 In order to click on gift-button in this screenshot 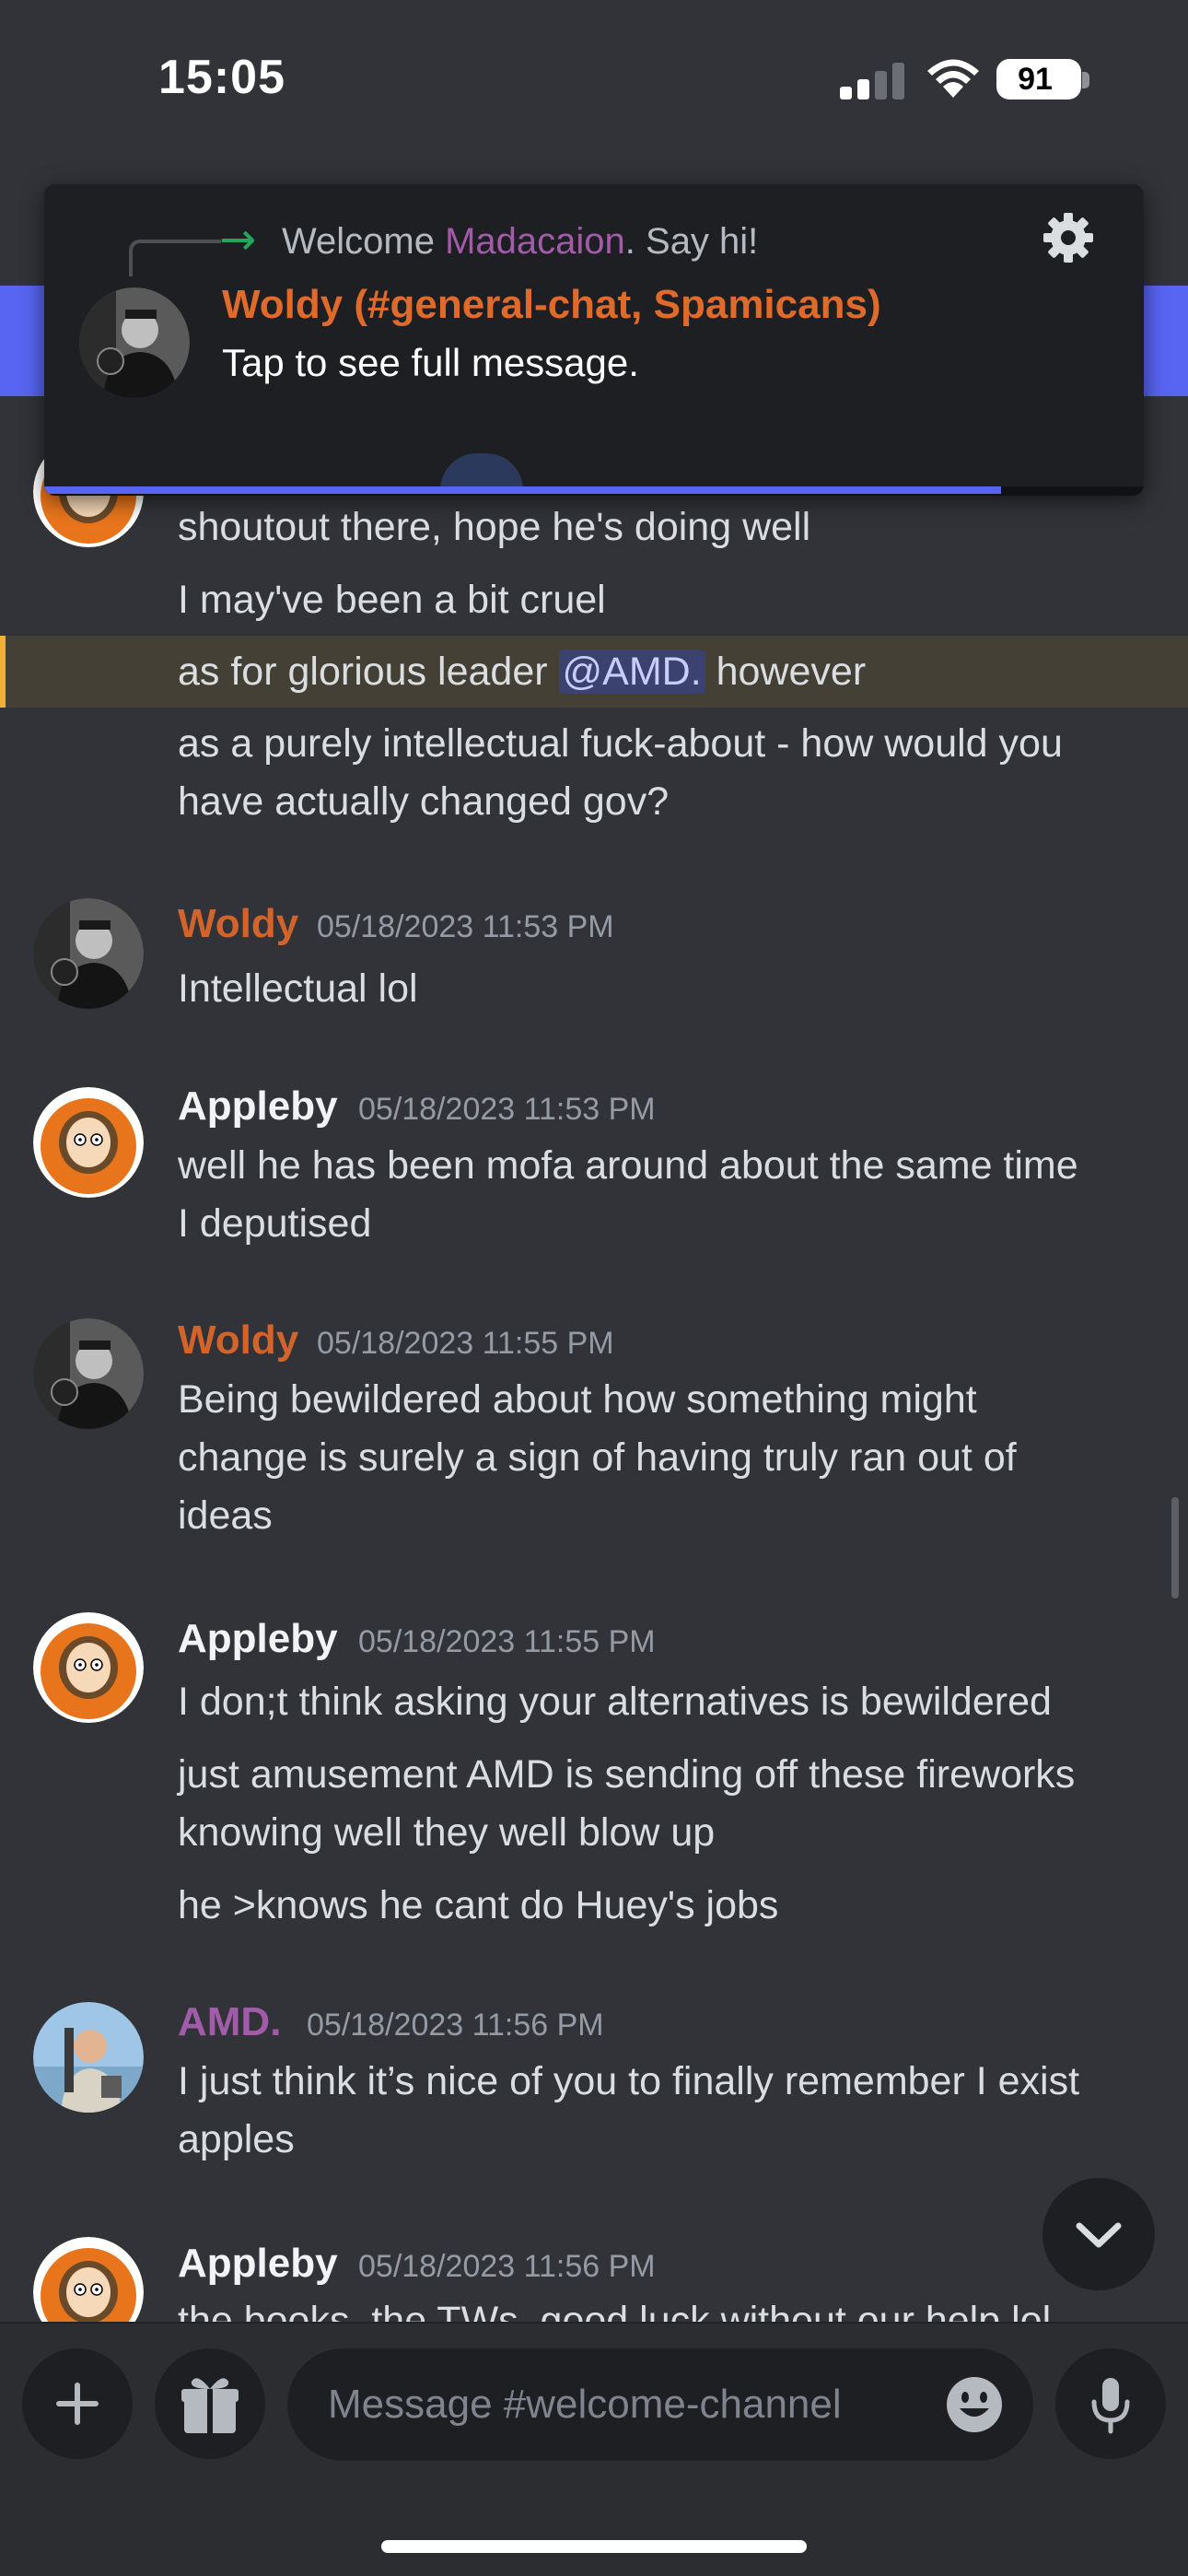, I will do `click(210, 2403)`.